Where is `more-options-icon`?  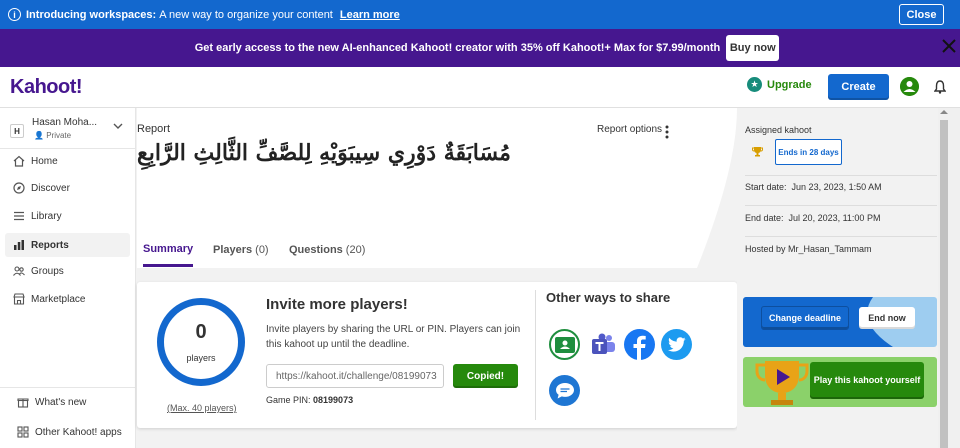 more-options-icon is located at coordinates (667, 132).